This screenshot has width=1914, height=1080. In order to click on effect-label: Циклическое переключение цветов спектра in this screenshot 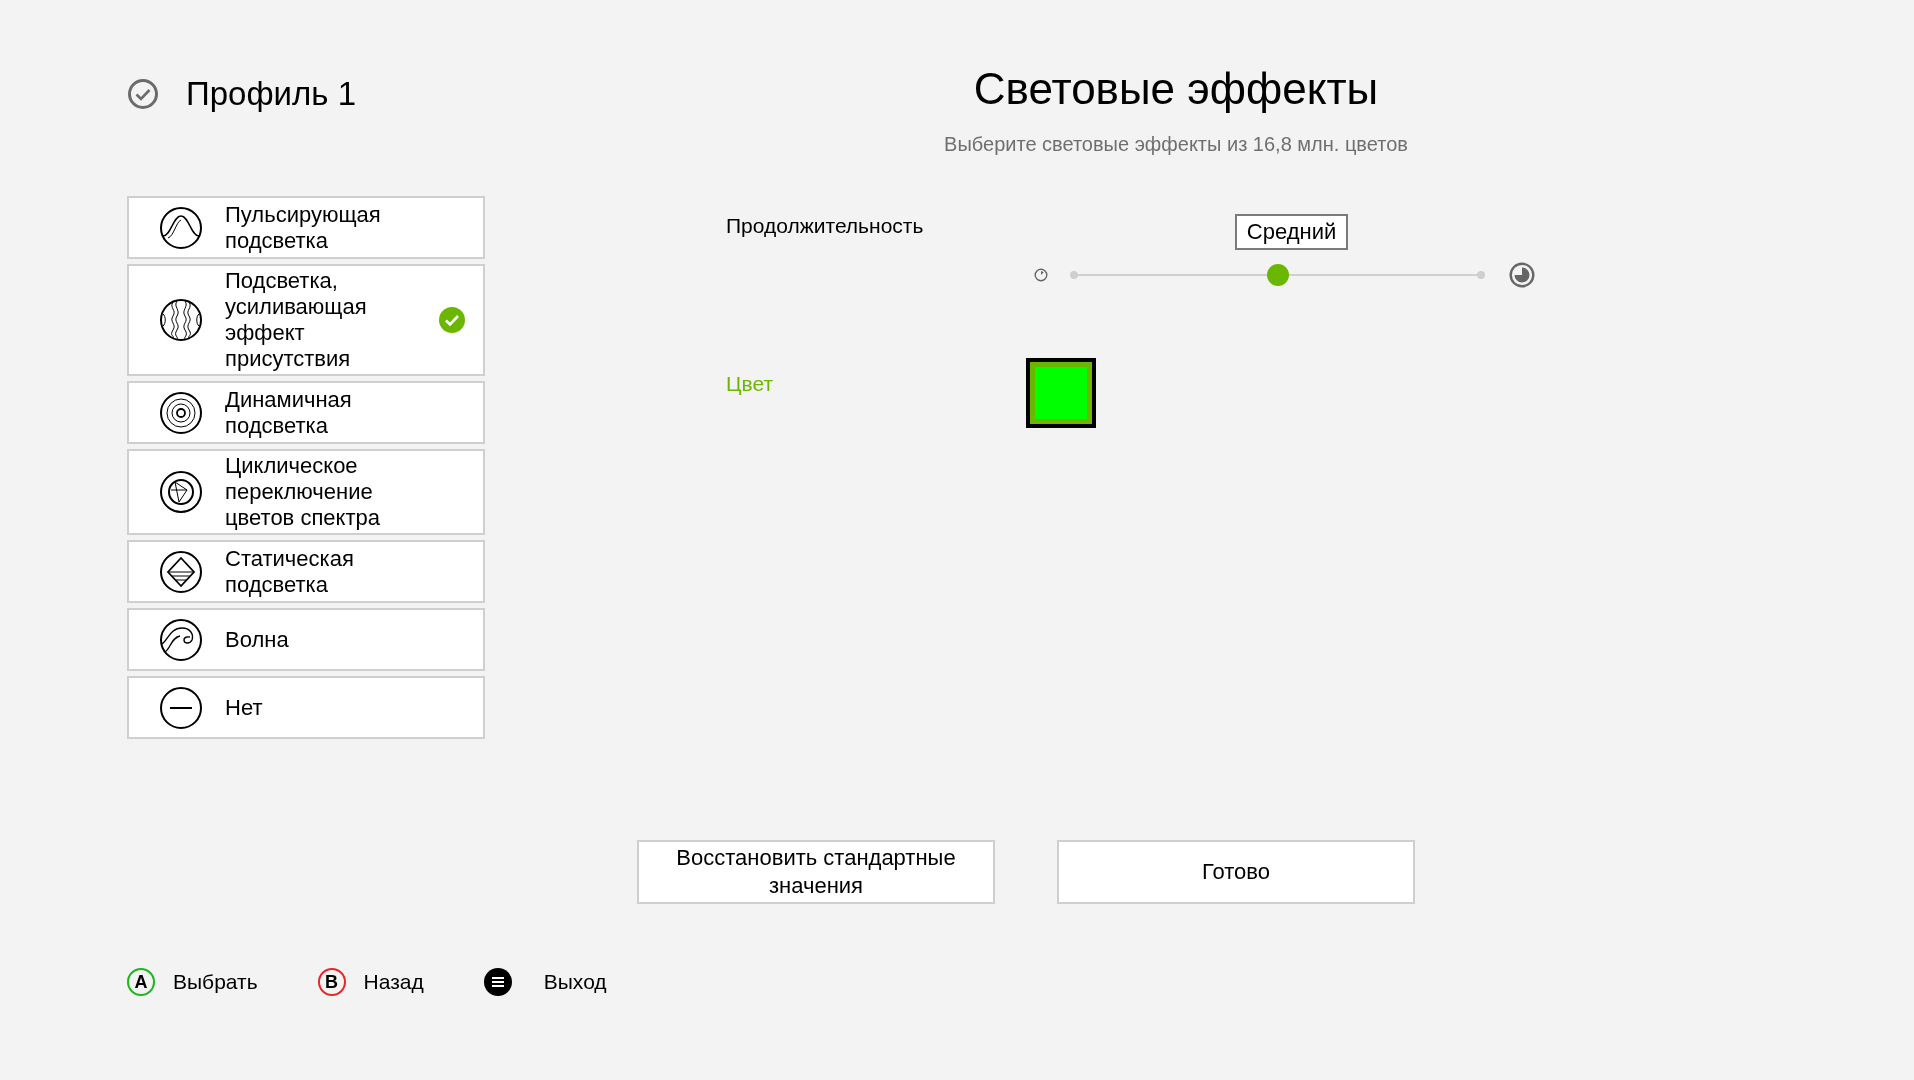, I will do `click(303, 492)`.